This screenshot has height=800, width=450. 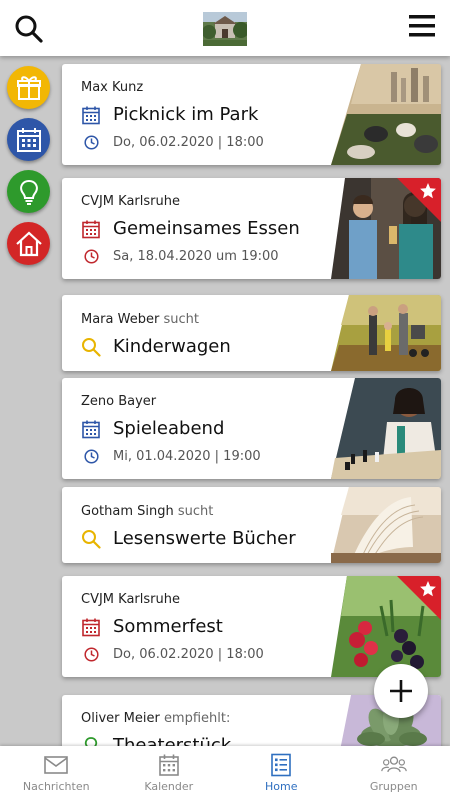 I want to click on card-title-row: Picknick im Park, so click(x=169, y=114).